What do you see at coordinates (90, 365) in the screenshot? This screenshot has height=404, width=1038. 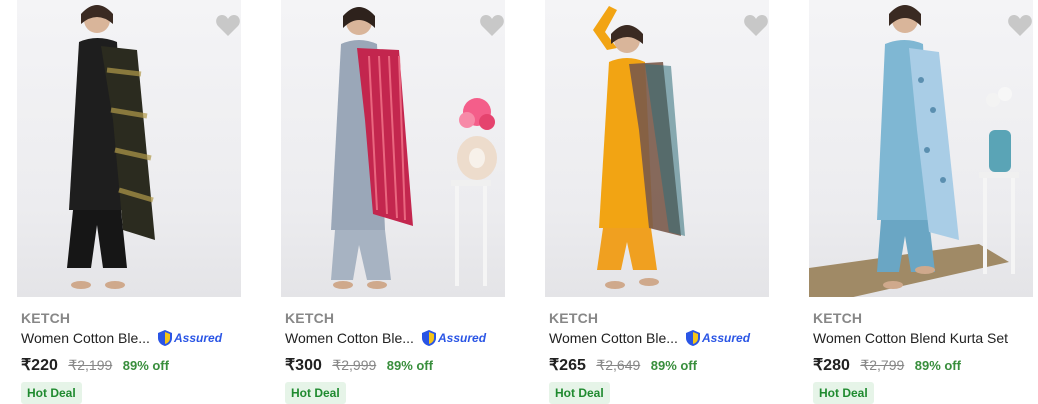 I see `original-price: ₹2,199` at bounding box center [90, 365].